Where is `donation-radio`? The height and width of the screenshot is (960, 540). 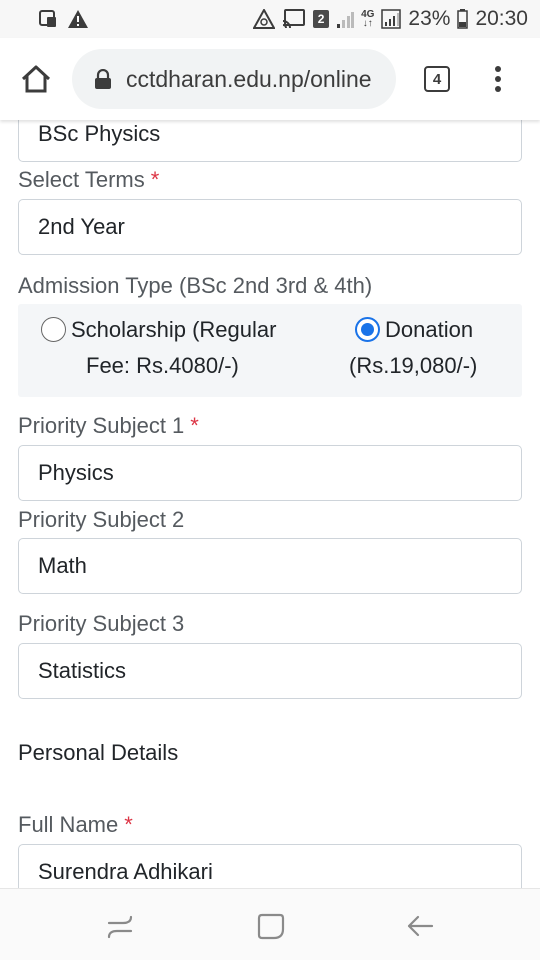
donation-radio is located at coordinates (367, 329).